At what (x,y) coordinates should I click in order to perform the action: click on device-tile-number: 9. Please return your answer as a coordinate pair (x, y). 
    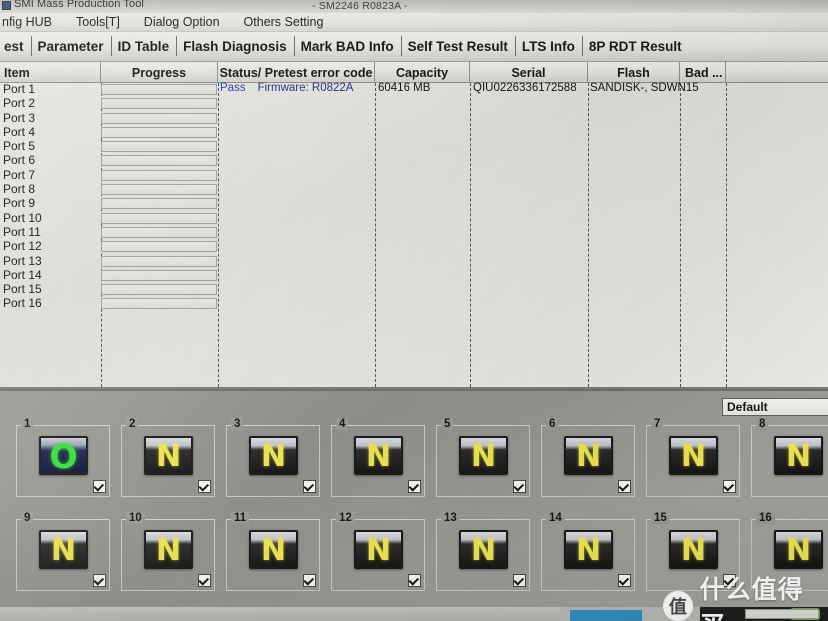
    Looking at the image, I should click on (27, 518).